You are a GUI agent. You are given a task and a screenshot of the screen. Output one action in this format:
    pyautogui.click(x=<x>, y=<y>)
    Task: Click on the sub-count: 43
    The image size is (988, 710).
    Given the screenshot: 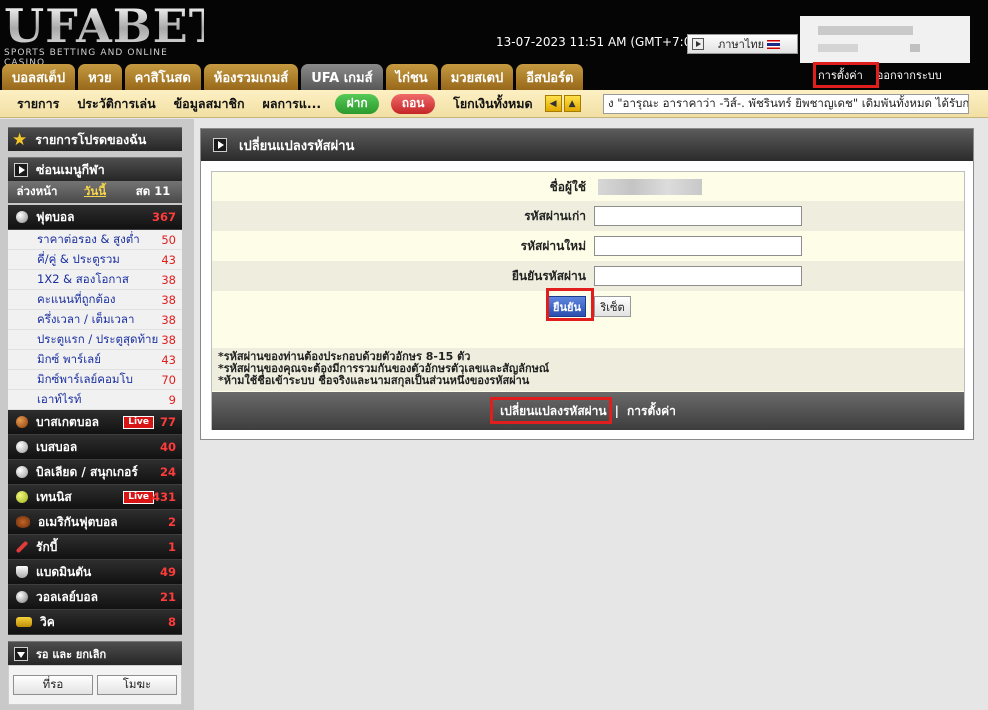 What is the action you would take?
    pyautogui.click(x=168, y=259)
    